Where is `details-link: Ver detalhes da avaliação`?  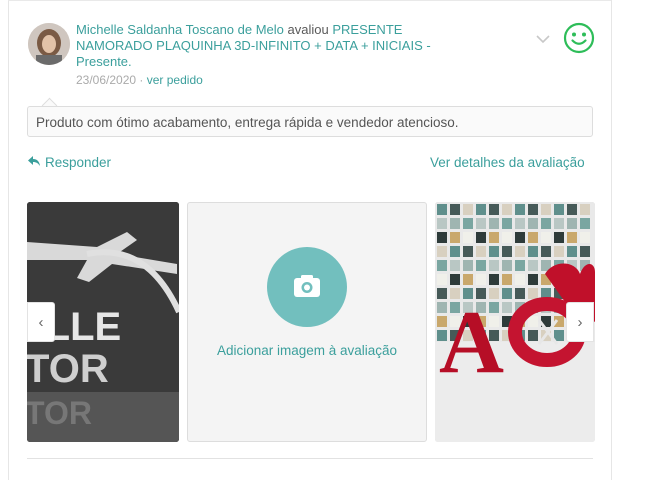 details-link: Ver detalhes da avaliação is located at coordinates (507, 162).